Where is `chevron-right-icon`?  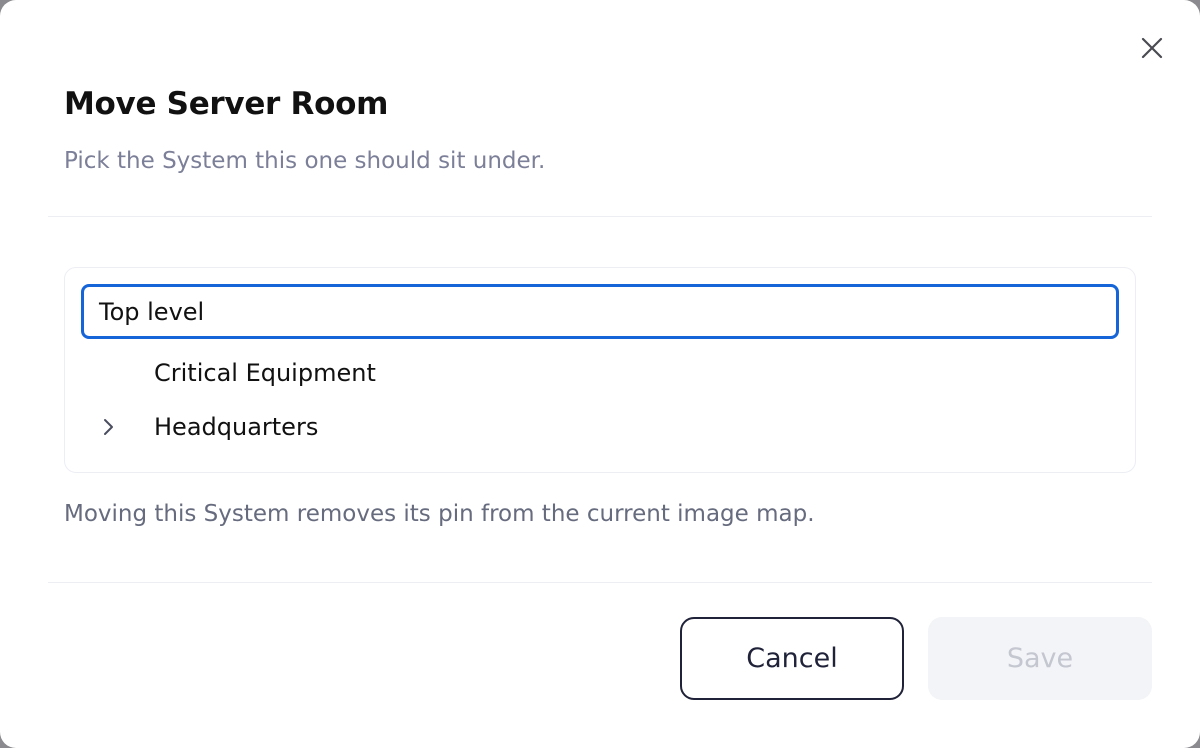 chevron-right-icon is located at coordinates (109, 427).